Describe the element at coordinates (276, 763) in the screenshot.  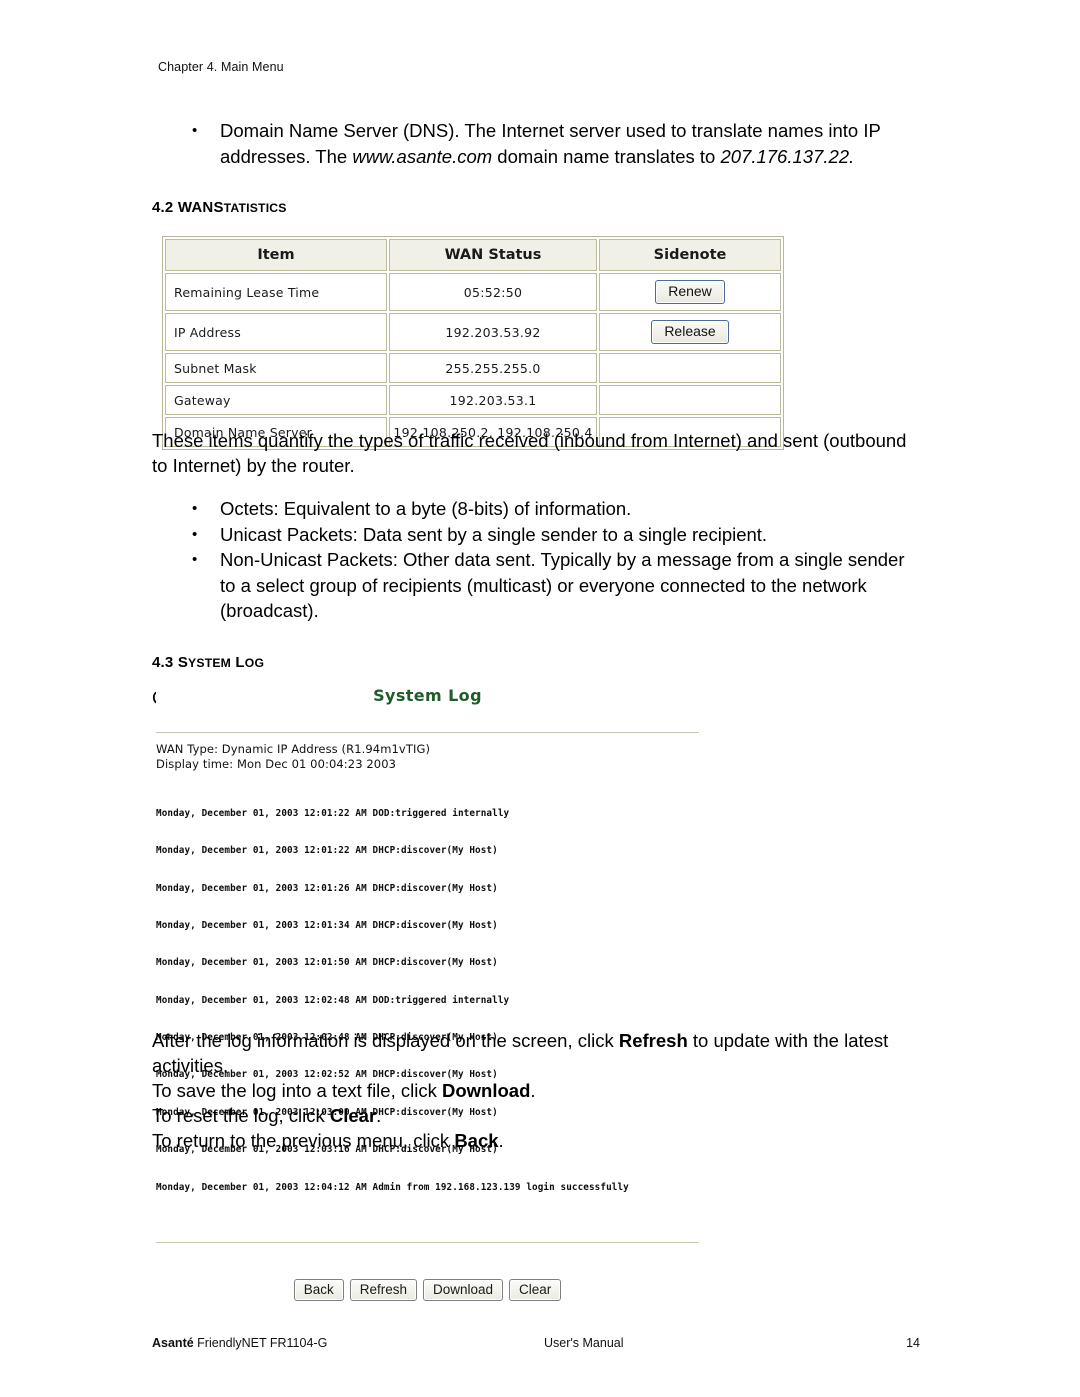
I see `display-time-line: Display time: Mon Dec 01 00:04:23 2003` at that location.